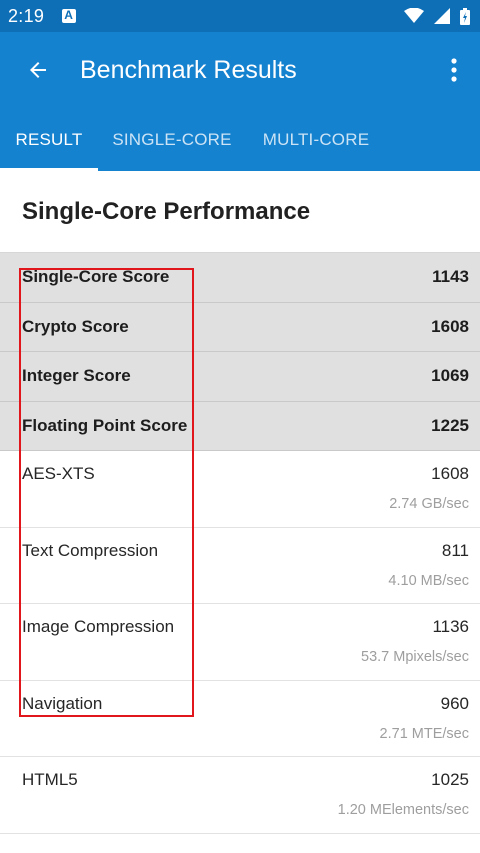 This screenshot has width=480, height=853. Describe the element at coordinates (240, 377) in the screenshot. I see `summary-row-integer: Integer Score 1069` at that location.